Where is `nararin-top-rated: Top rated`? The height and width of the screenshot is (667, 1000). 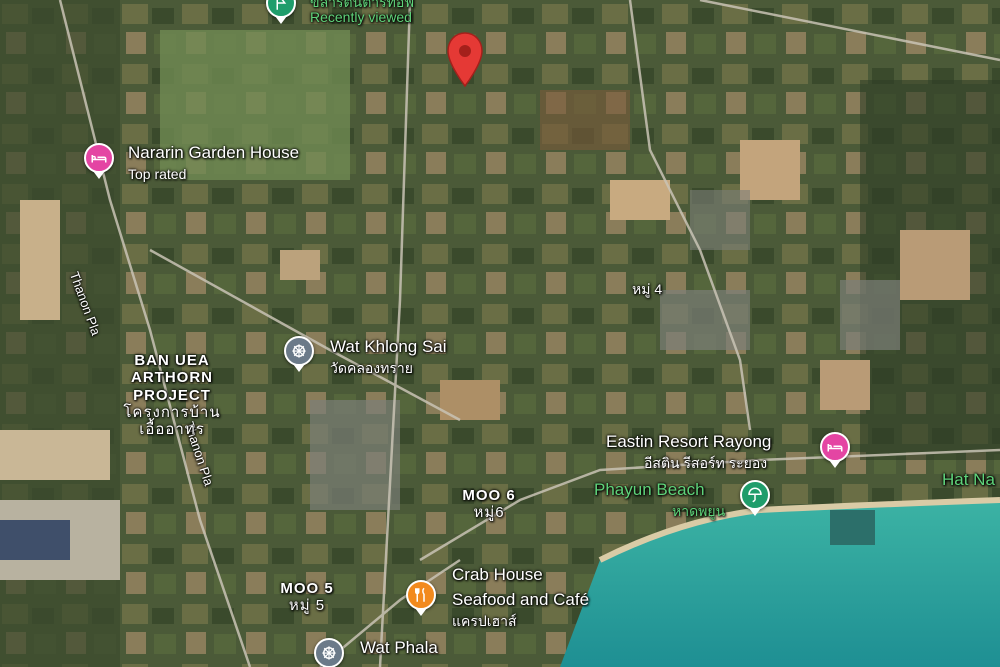 nararin-top-rated: Top rated is located at coordinates (157, 174).